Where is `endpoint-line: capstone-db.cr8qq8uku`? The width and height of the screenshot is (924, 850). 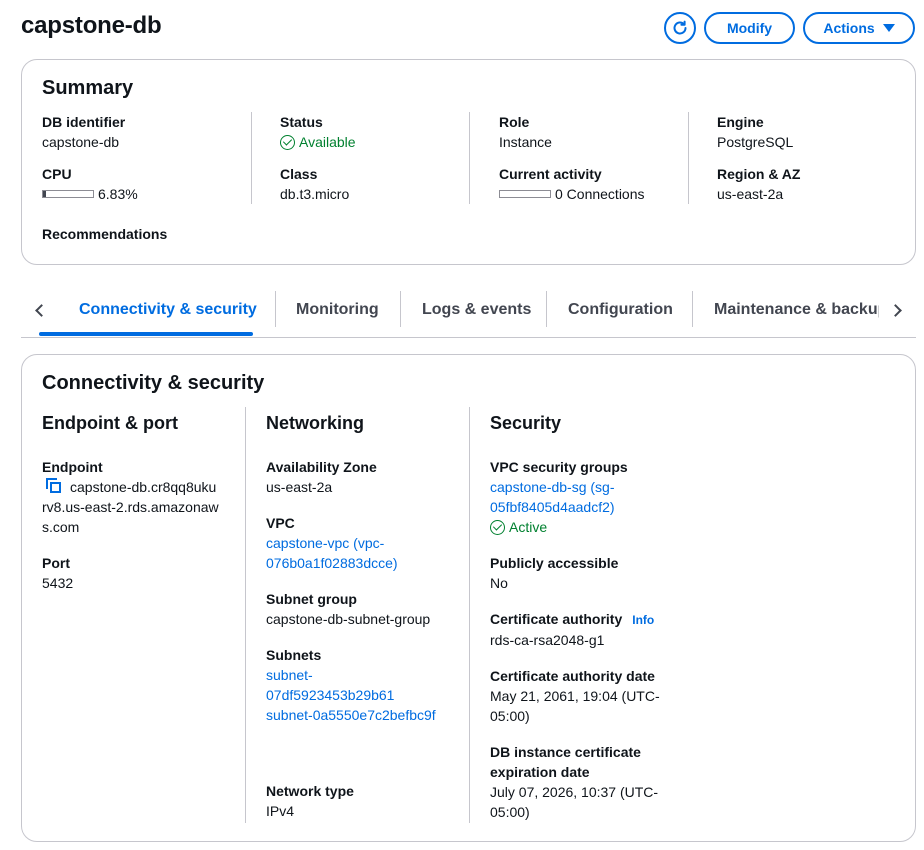
endpoint-line: capstone-db.cr8qq8uku is located at coordinates (143, 487).